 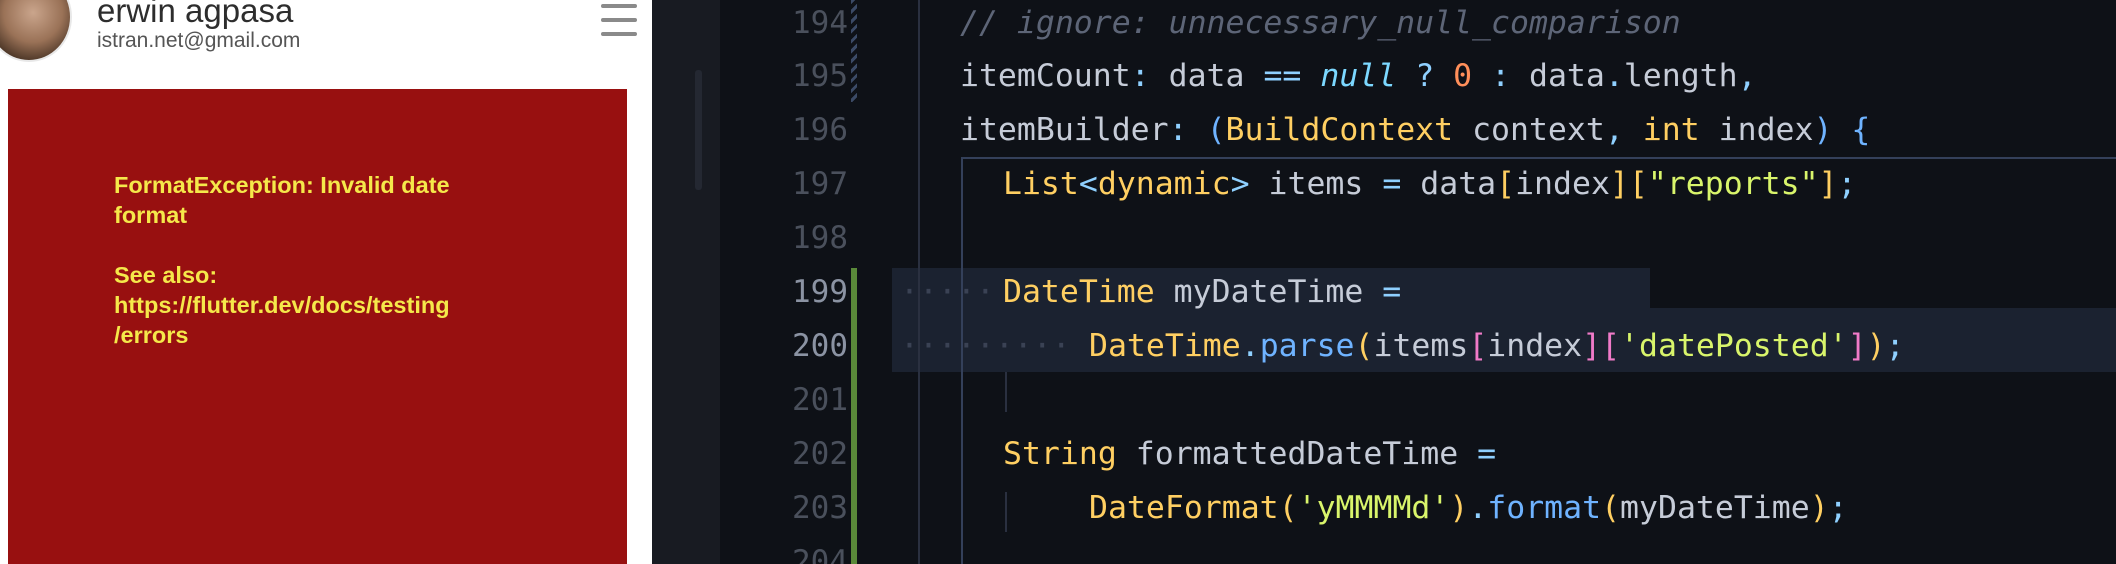 What do you see at coordinates (282, 305) in the screenshot?
I see `error-link: https://flutter.dev/docs/testing` at bounding box center [282, 305].